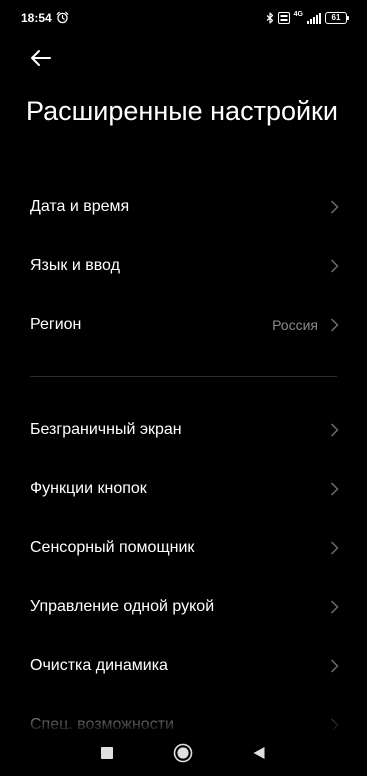 This screenshot has height=776, width=367. What do you see at coordinates (106, 429) in the screenshot?
I see `settings-item-label: Безграничный экран` at bounding box center [106, 429].